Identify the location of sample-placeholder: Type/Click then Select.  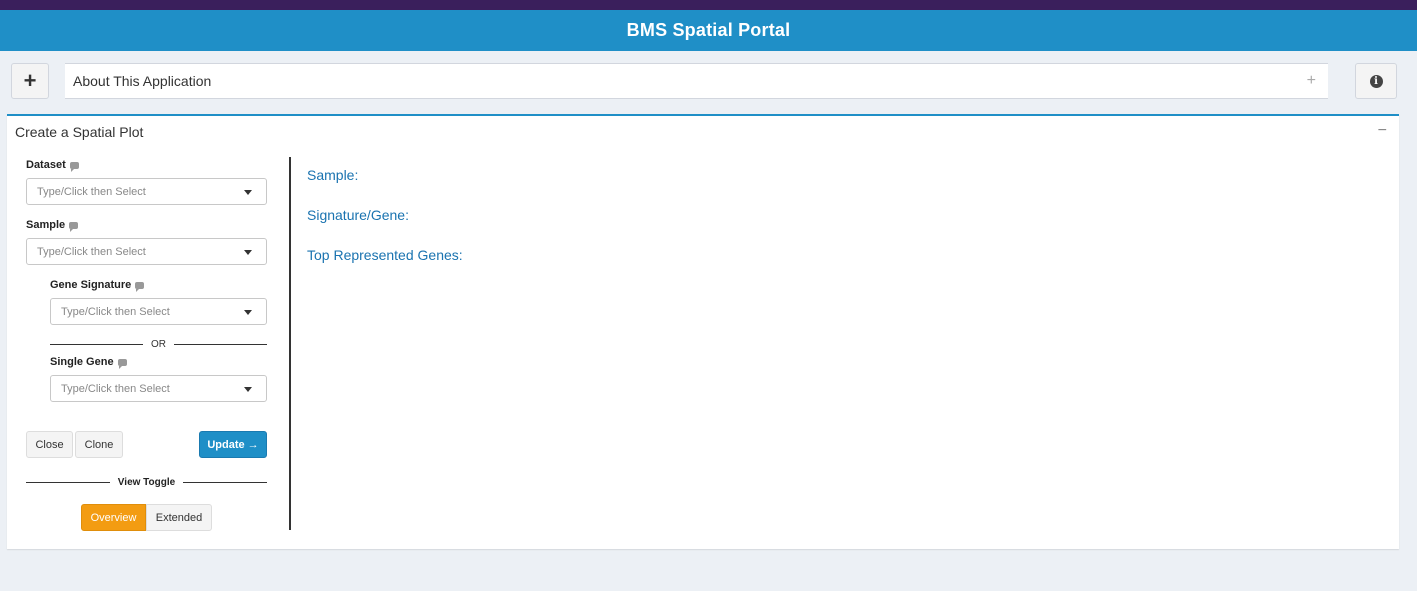
(91, 251).